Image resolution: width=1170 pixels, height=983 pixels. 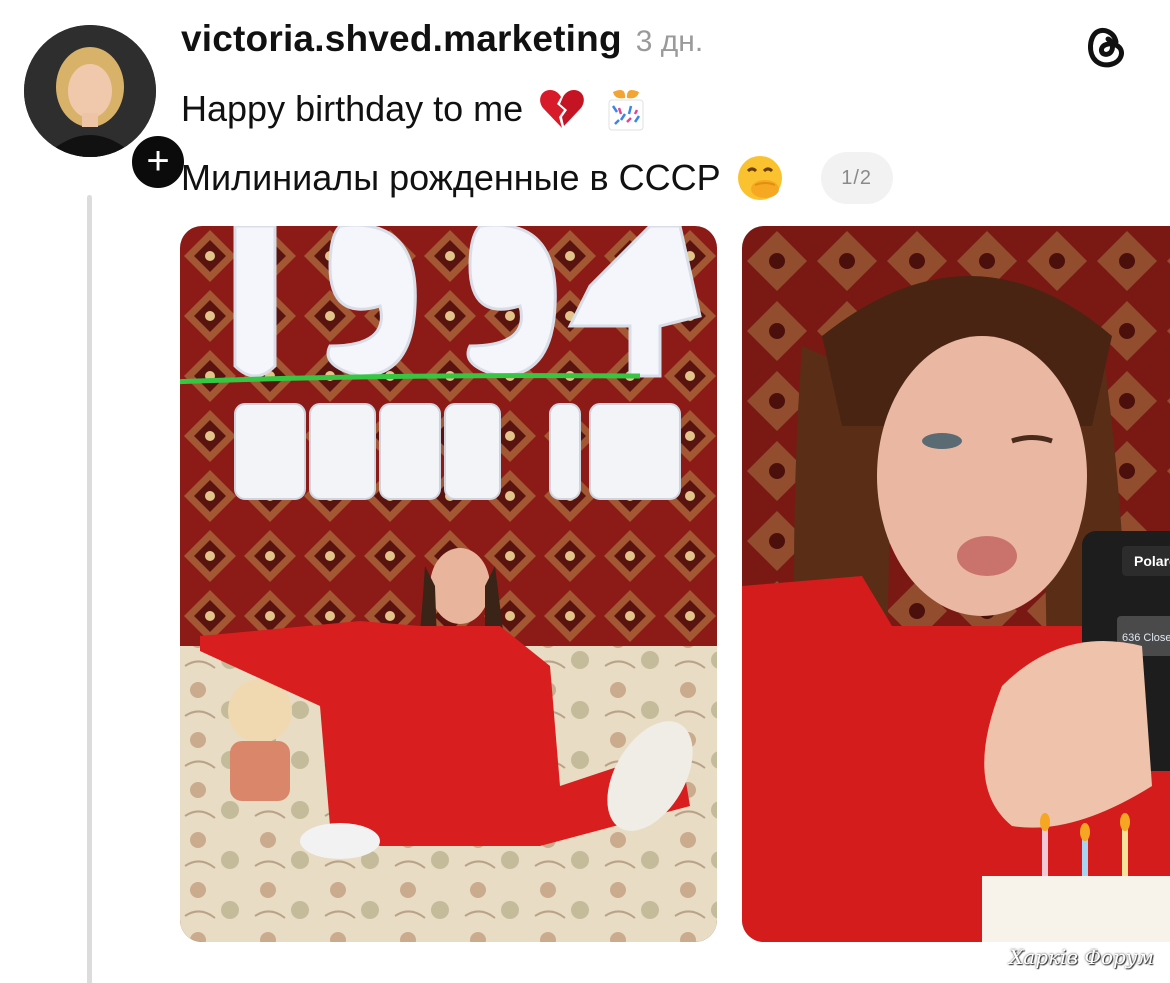 I want to click on thread-line, so click(x=89, y=589).